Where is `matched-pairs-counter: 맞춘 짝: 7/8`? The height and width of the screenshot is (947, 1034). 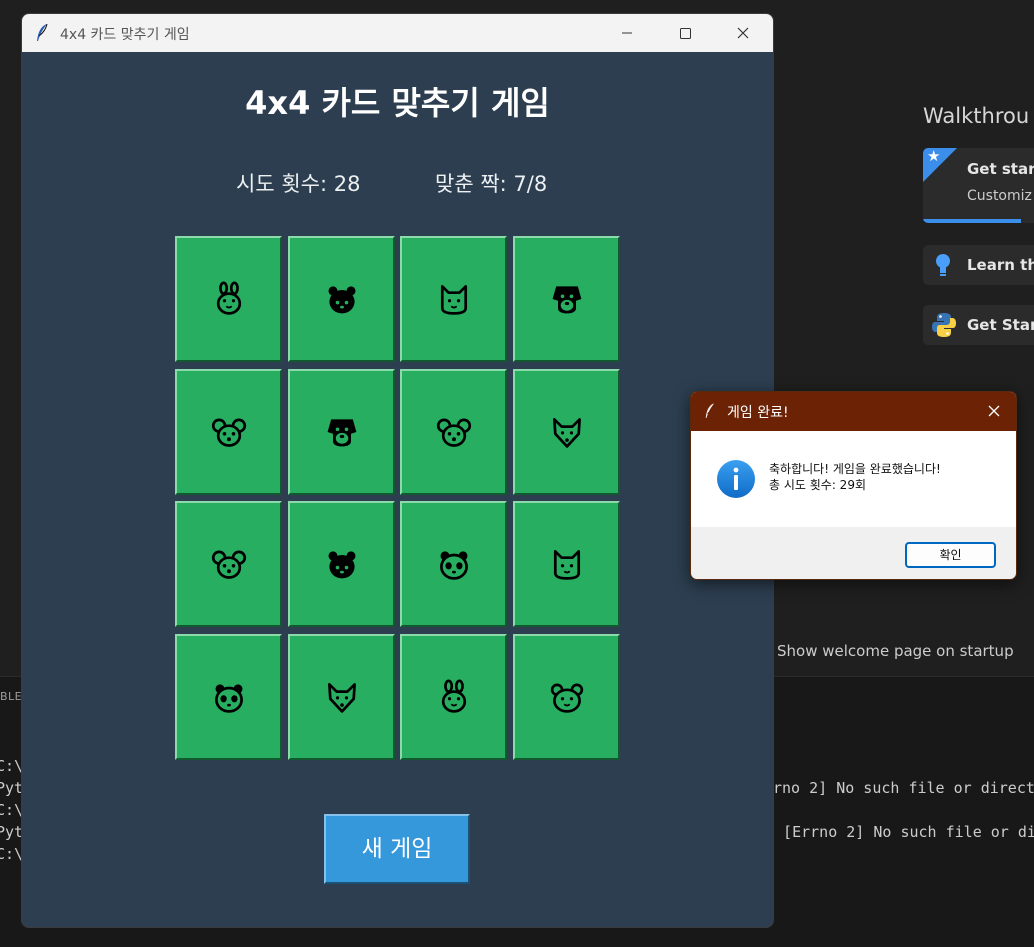 matched-pairs-counter: 맞춘 짝: 7/8 is located at coordinates (491, 184).